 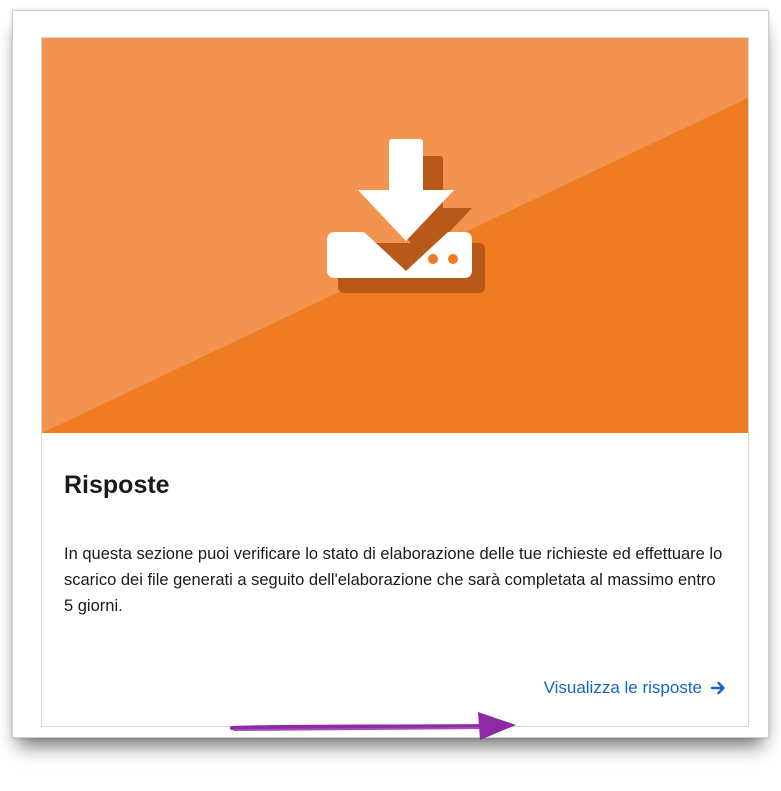 I want to click on view-responses-label: Visualizza le risposte, so click(x=622, y=687).